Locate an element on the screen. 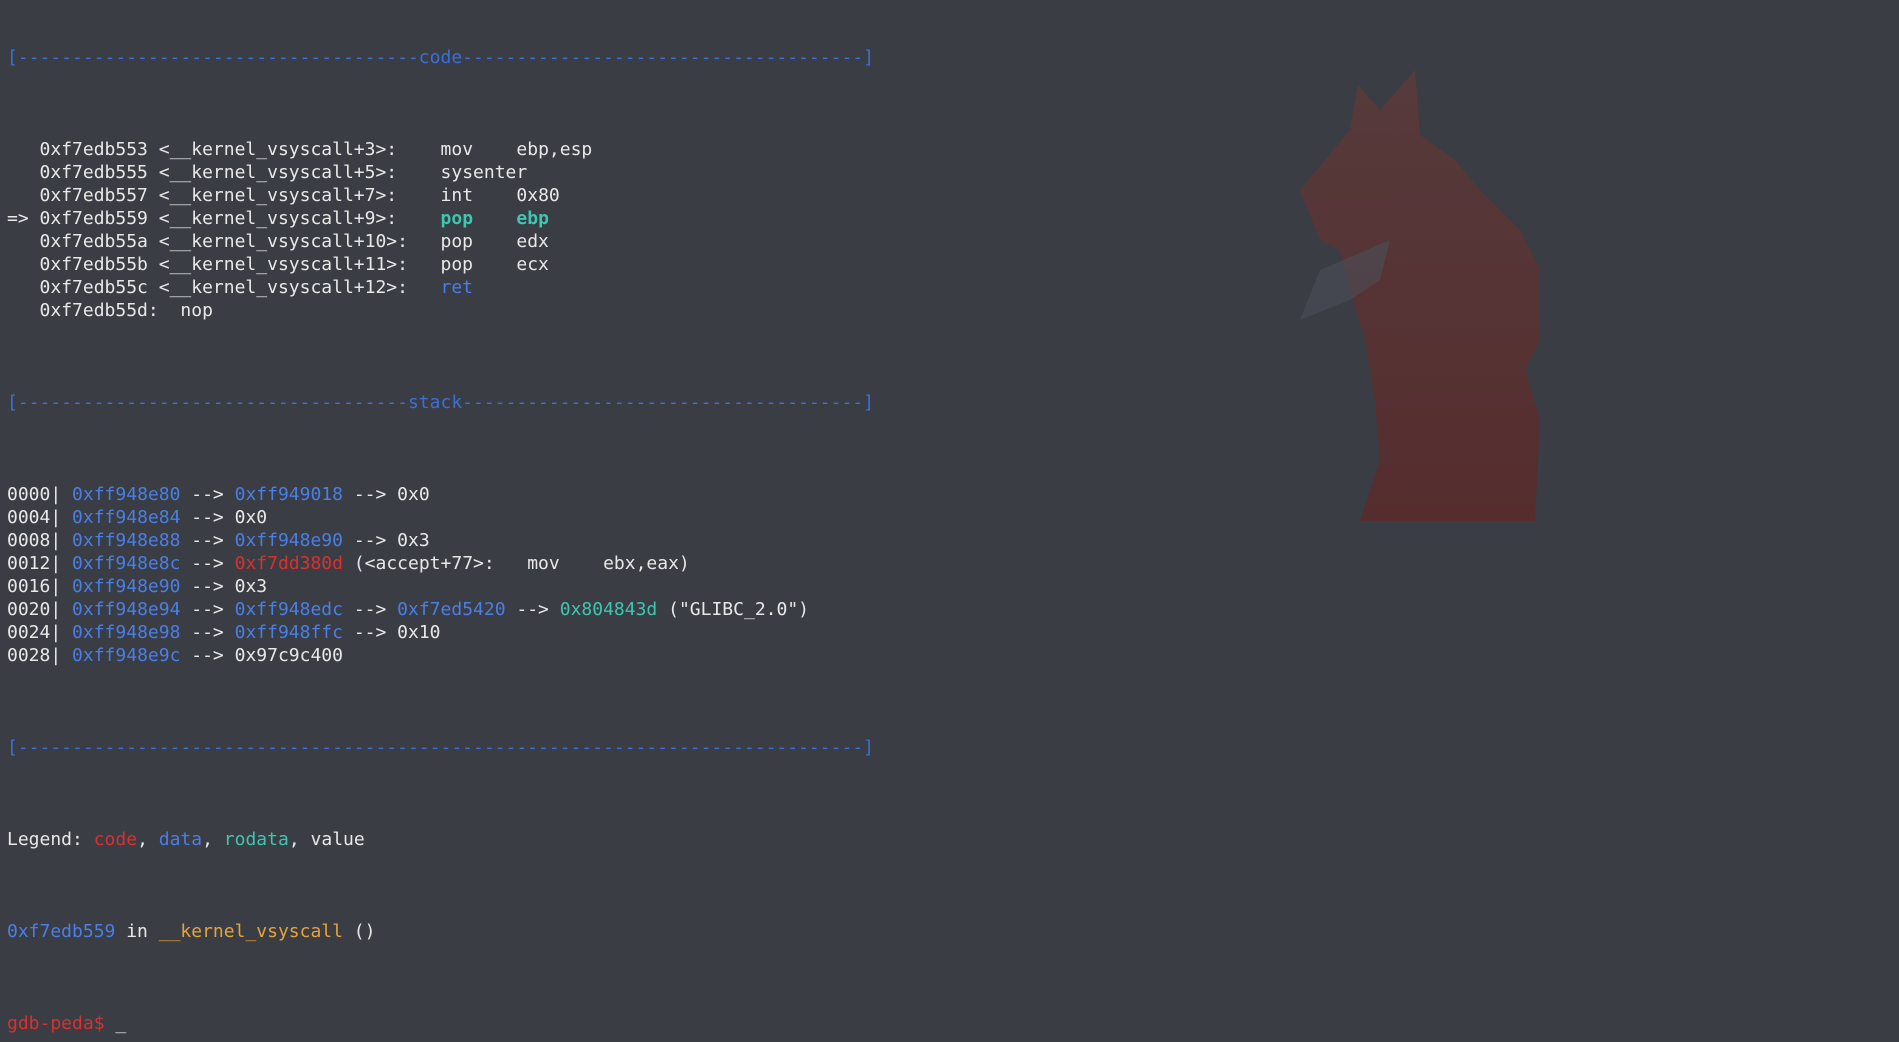  location-in: in is located at coordinates (137, 931).